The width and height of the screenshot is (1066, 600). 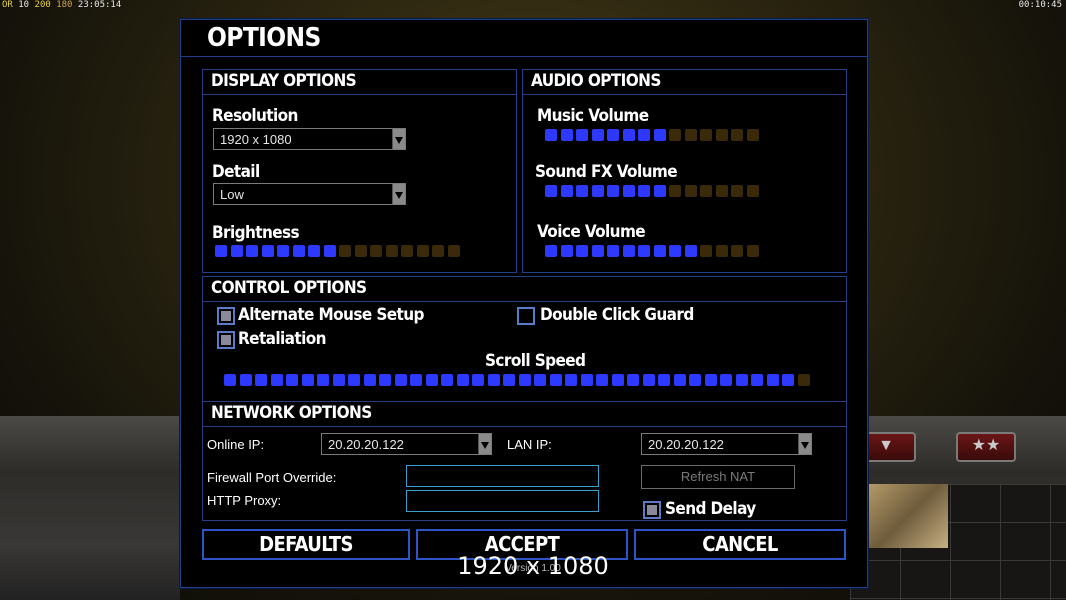 What do you see at coordinates (309, 194) in the screenshot?
I see `detail-dropdown: Low` at bounding box center [309, 194].